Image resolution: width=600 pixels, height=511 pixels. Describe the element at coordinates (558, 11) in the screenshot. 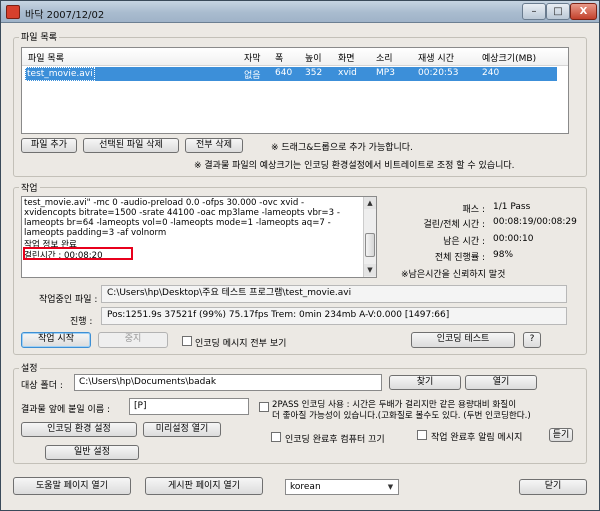

I see `maximize-button: □` at that location.